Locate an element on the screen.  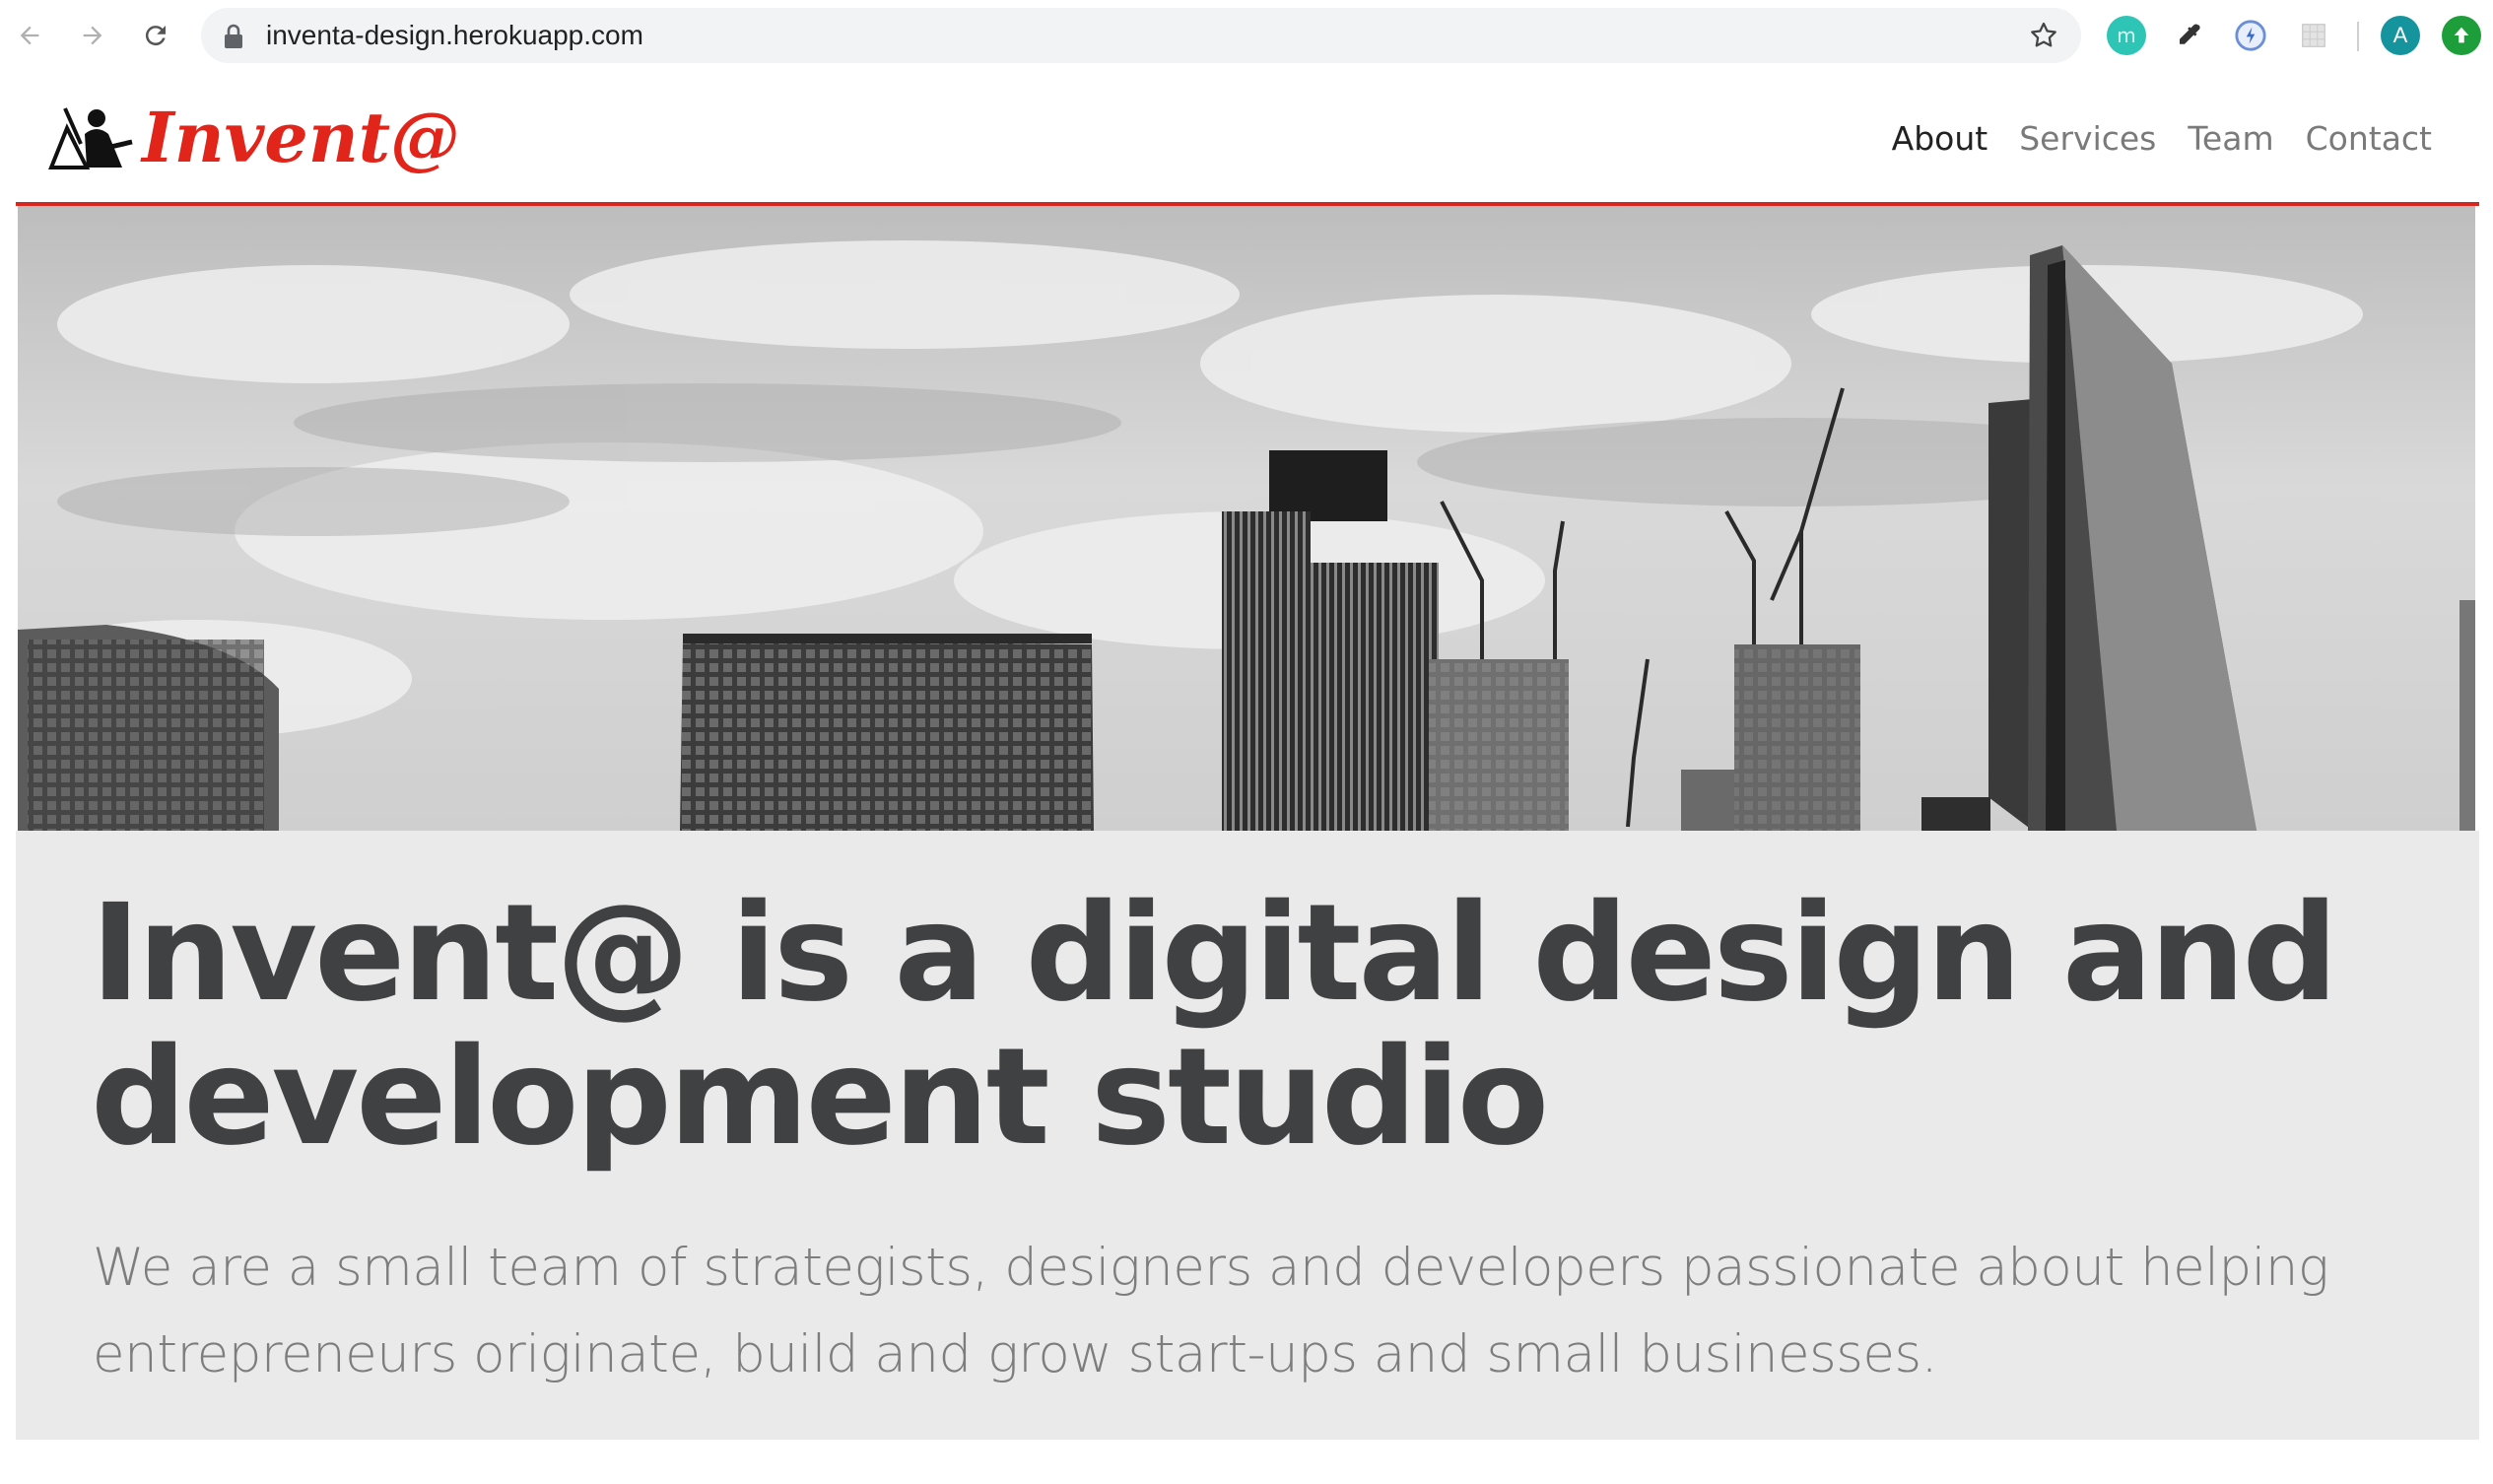
nav-contact: Contact is located at coordinates (2369, 139).